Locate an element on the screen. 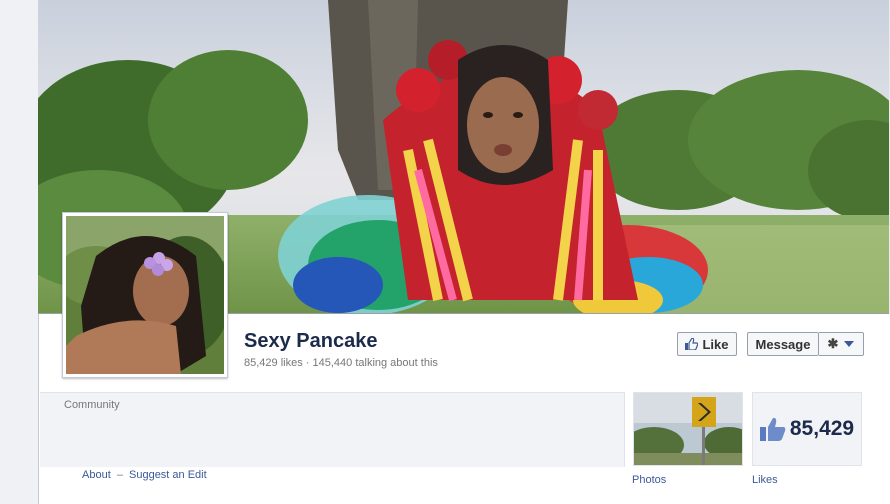  likes-count-text: 85,429 likes is located at coordinates (273, 363).